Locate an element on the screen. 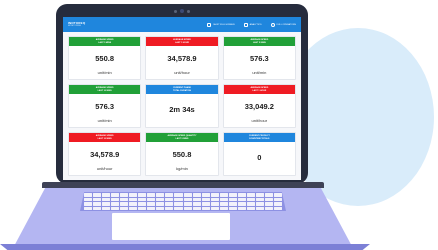 The height and width of the screenshot is (250, 438). keyboard is located at coordinates (183, 201).